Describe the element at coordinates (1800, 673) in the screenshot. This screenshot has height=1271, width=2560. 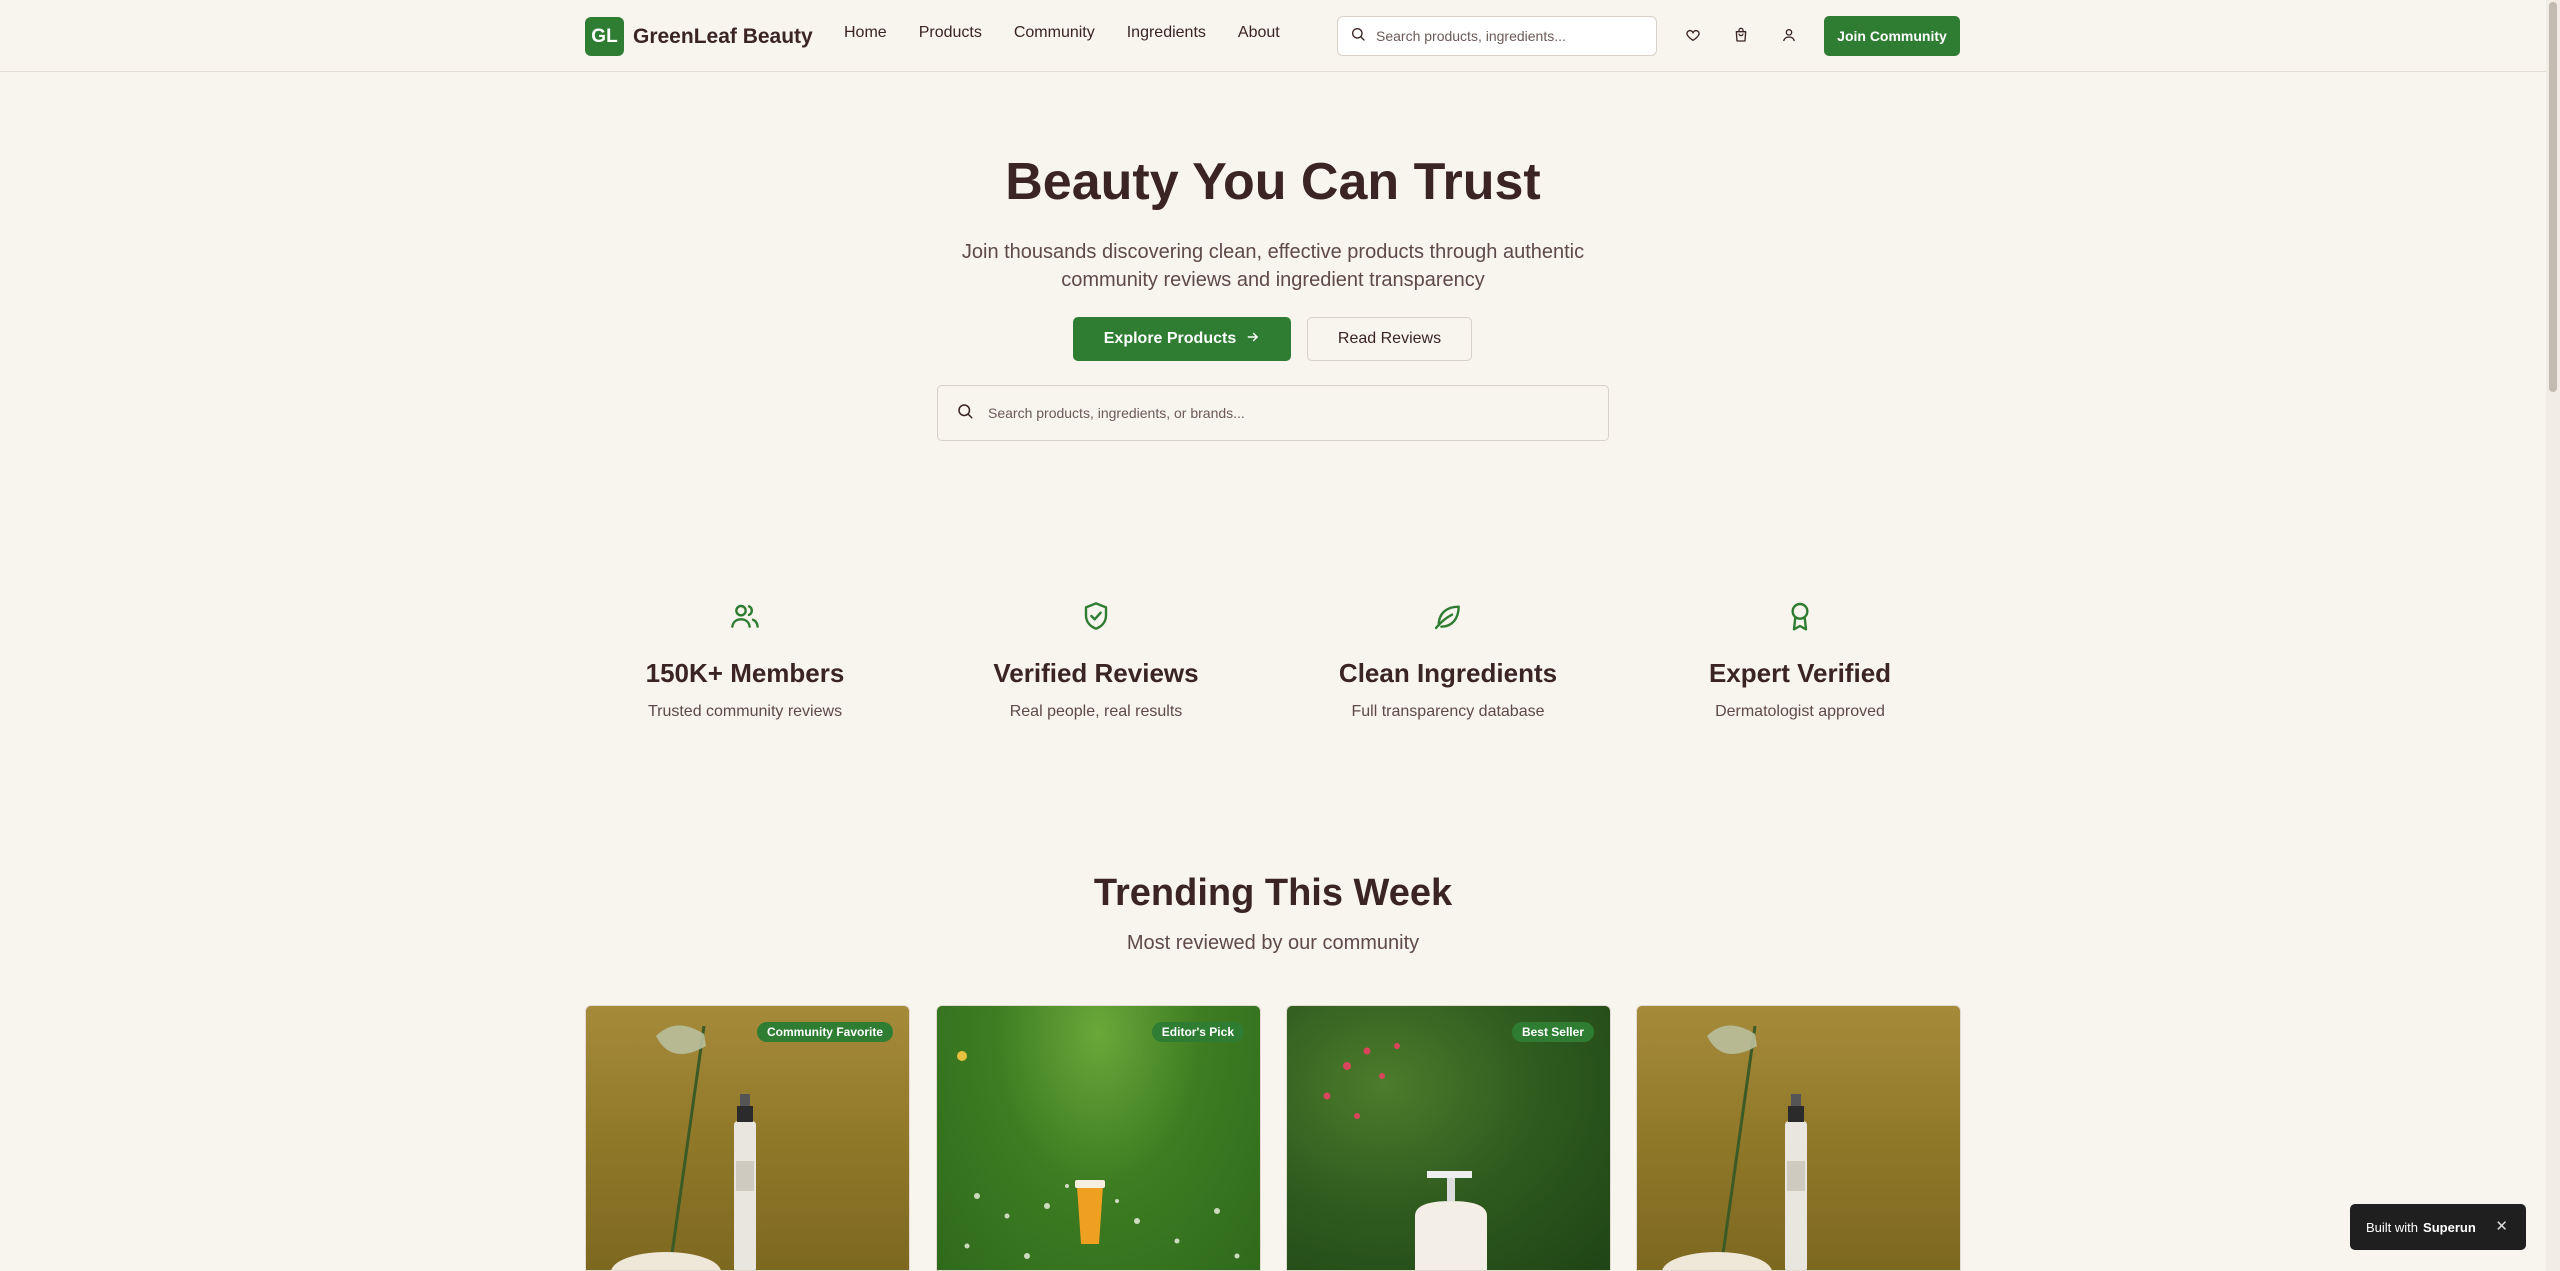
I see `feature-title: Expert Verified` at that location.